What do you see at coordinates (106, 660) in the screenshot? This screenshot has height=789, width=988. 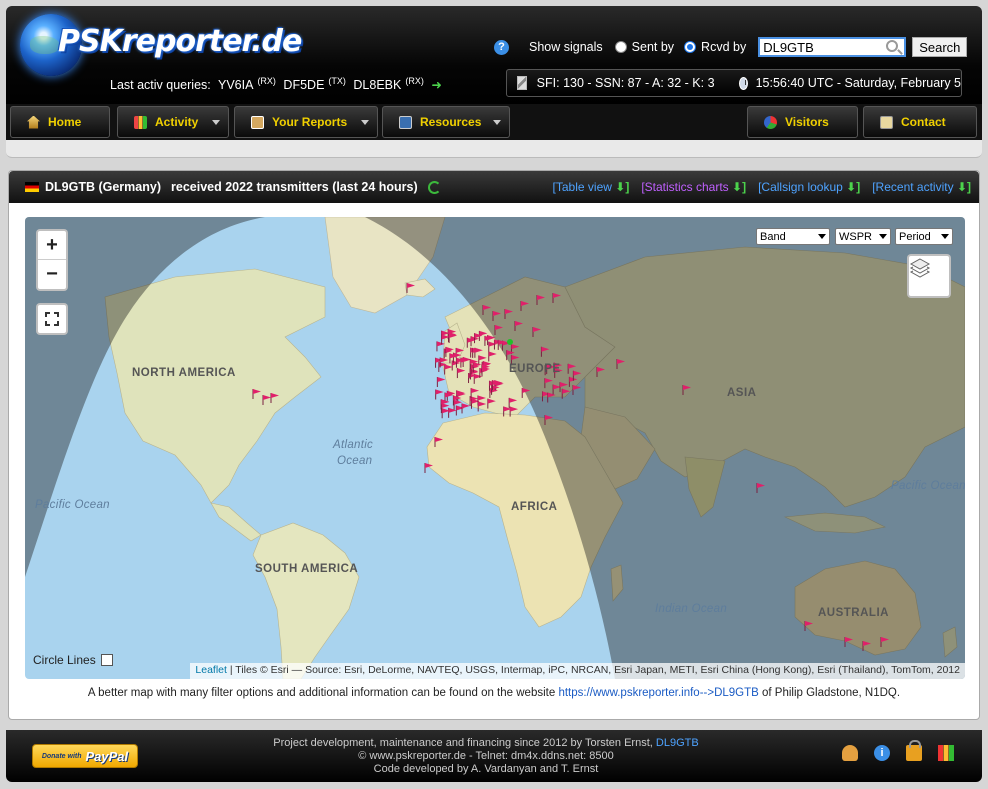 I see `circle-lines-checkbox` at bounding box center [106, 660].